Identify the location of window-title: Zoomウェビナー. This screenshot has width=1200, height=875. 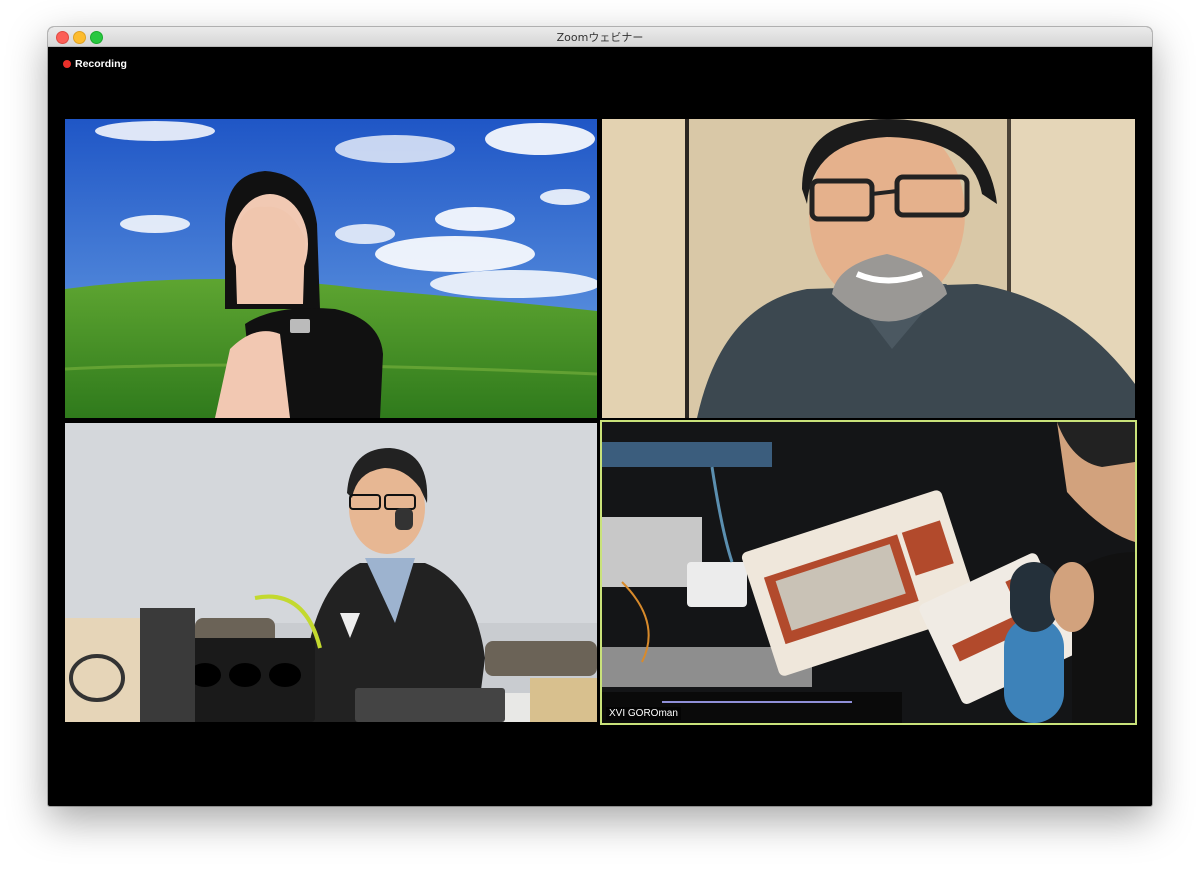
(600, 37).